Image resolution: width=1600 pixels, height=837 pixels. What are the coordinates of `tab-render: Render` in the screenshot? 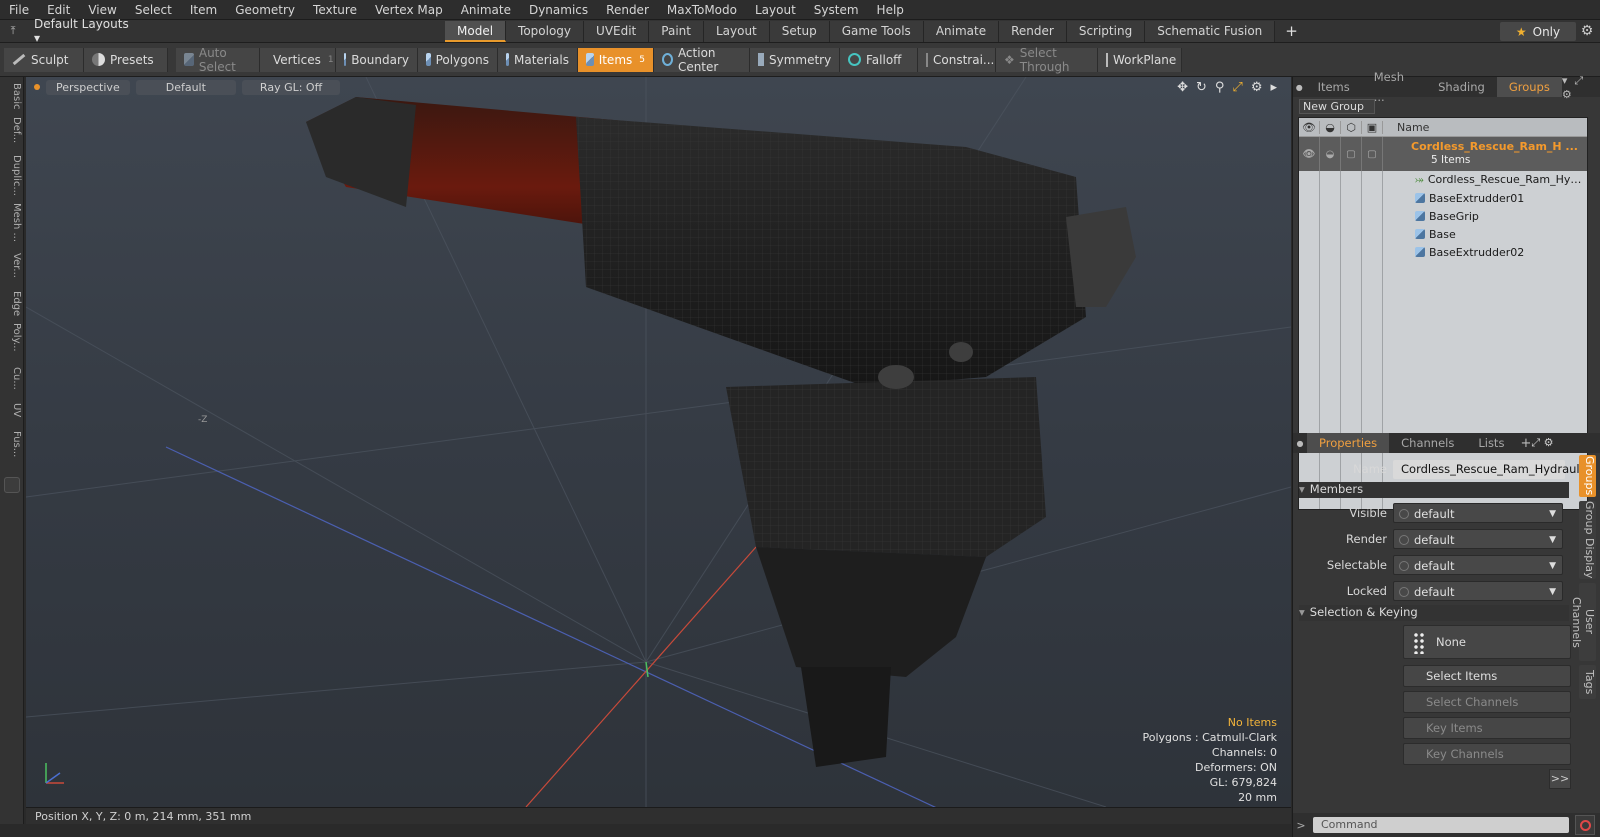 It's located at (1033, 31).